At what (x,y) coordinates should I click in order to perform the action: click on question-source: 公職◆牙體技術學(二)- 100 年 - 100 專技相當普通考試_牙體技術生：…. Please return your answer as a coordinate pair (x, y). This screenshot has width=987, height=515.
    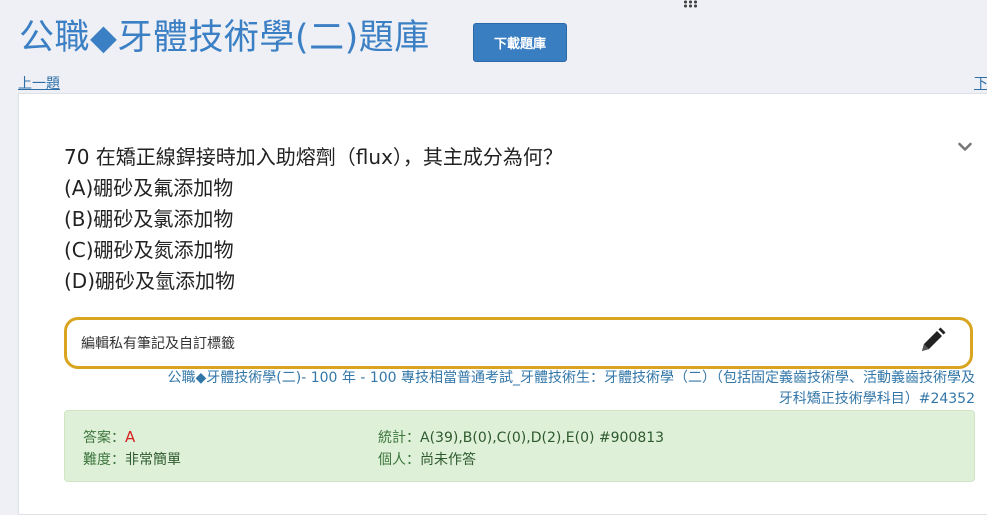
    Looking at the image, I should click on (520, 389).